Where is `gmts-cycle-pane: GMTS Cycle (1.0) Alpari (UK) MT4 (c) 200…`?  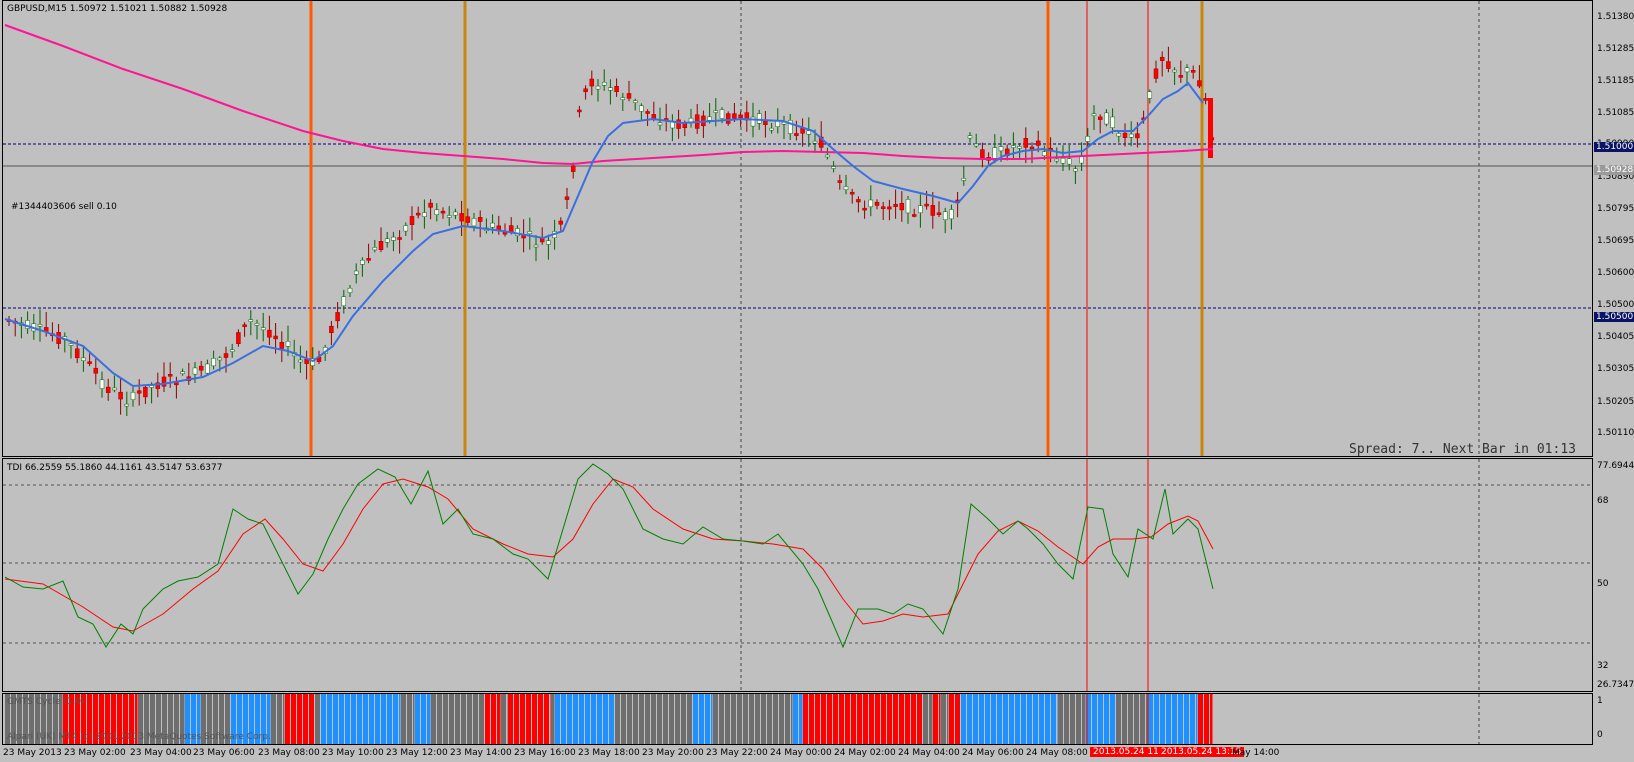 gmts-cycle-pane: GMTS Cycle (1.0) Alpari (UK) MT4 (c) 200… is located at coordinates (797, 719).